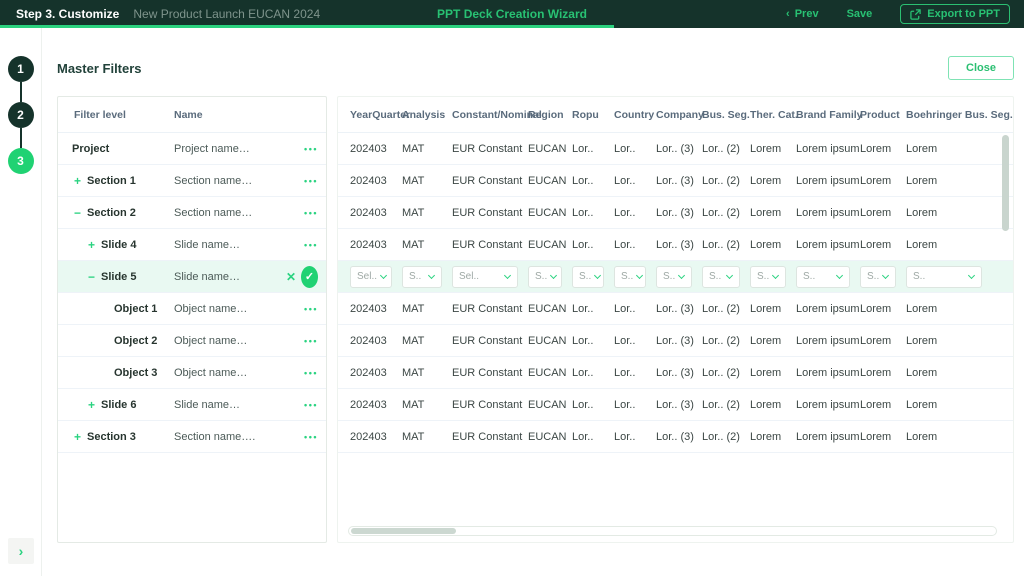 The width and height of the screenshot is (1024, 576). What do you see at coordinates (726, 114) in the screenshot?
I see `column-header: Bus. Seg.` at bounding box center [726, 114].